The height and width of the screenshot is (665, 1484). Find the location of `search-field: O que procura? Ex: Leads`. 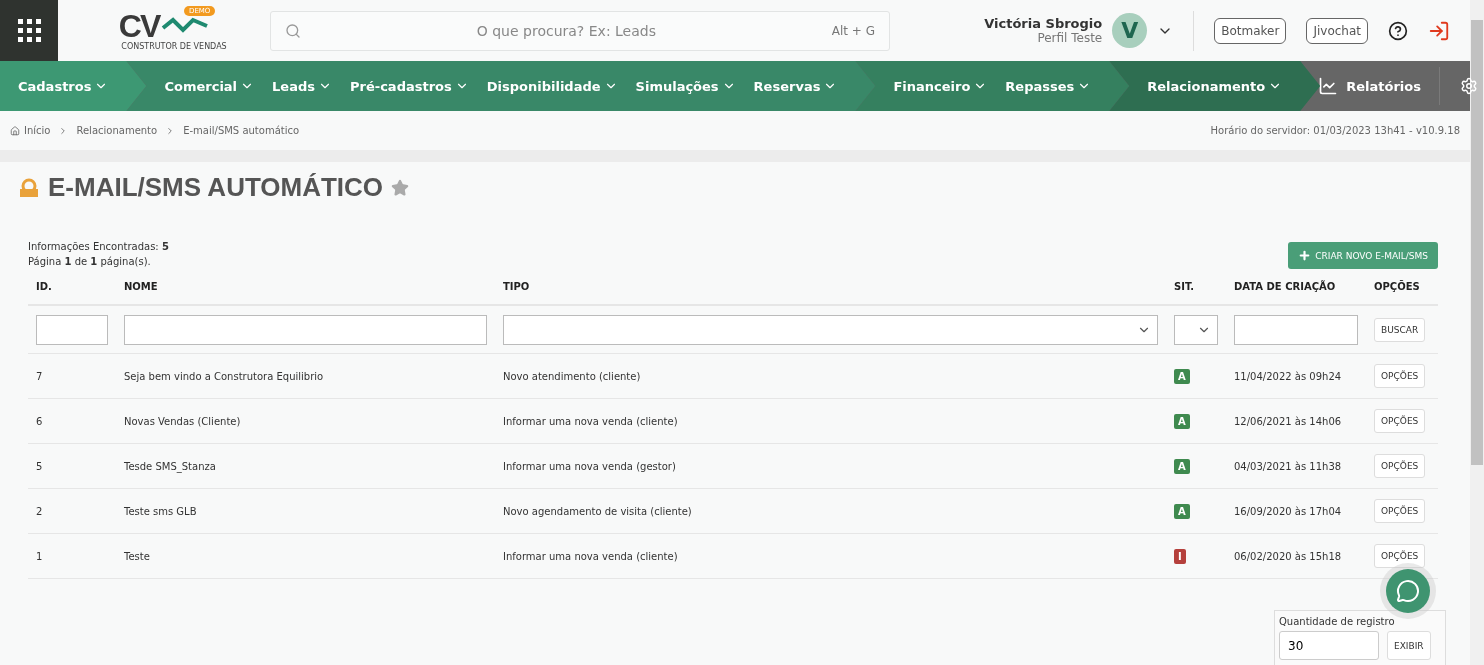

search-field: O que procura? Ex: Leads is located at coordinates (566, 30).